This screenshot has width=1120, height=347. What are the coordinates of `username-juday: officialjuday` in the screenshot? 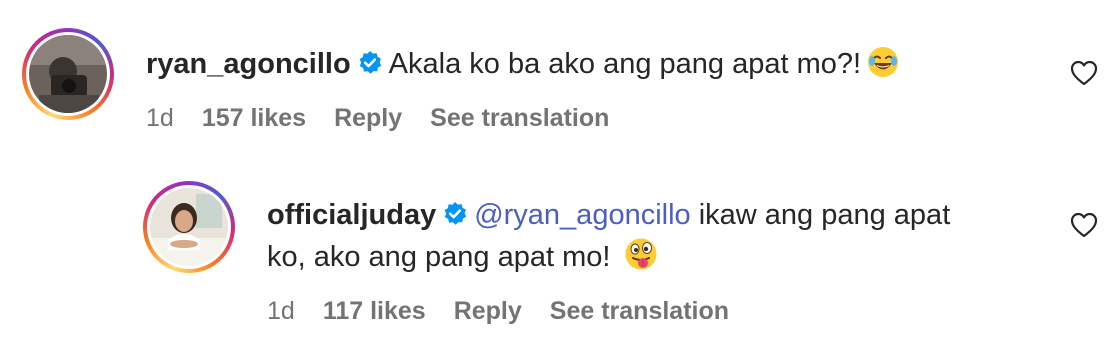 It's located at (351, 215).